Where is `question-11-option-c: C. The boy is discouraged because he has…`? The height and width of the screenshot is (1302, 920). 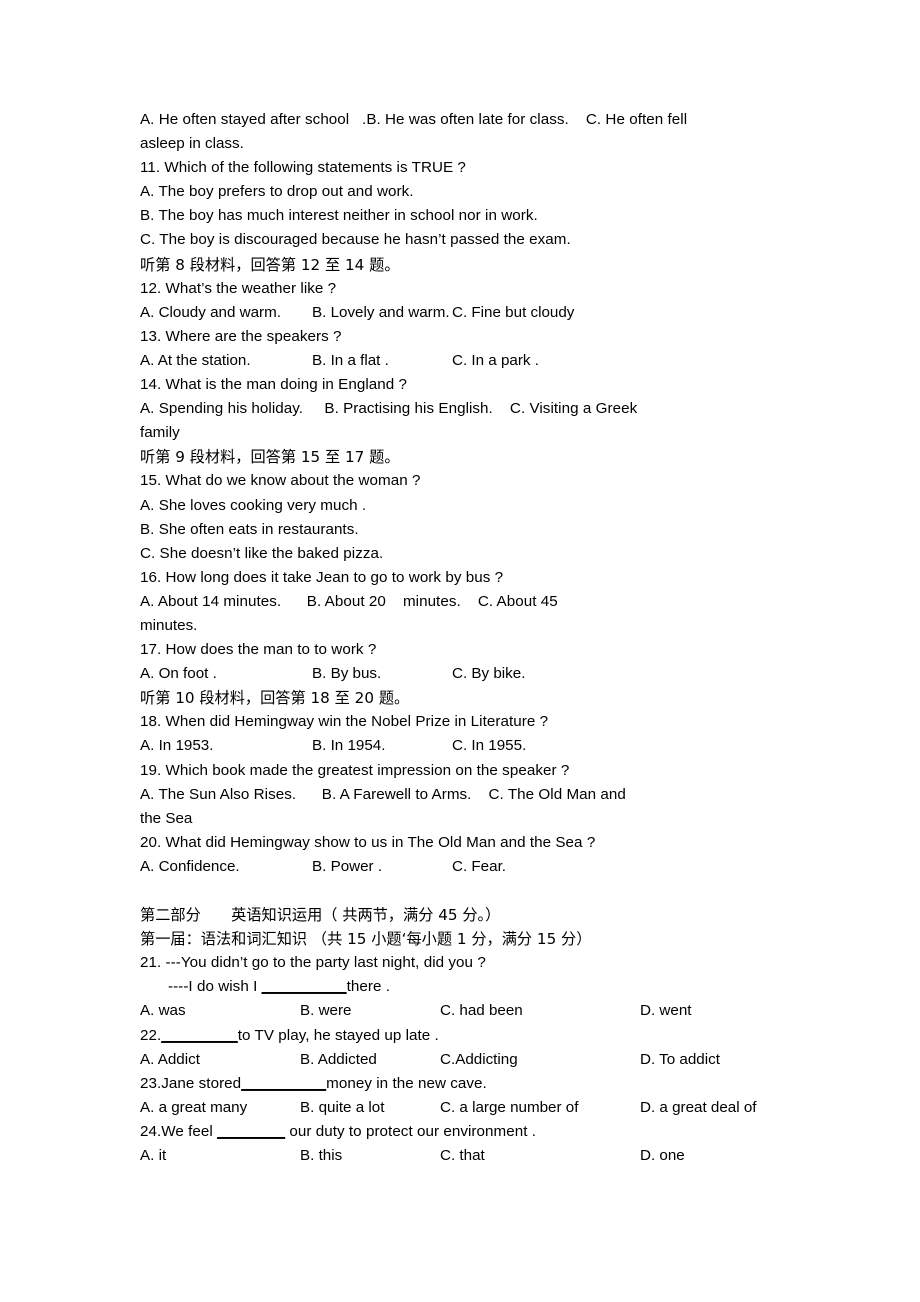 question-11-option-c: C. The boy is discouraged because he has… is located at coordinates (355, 240).